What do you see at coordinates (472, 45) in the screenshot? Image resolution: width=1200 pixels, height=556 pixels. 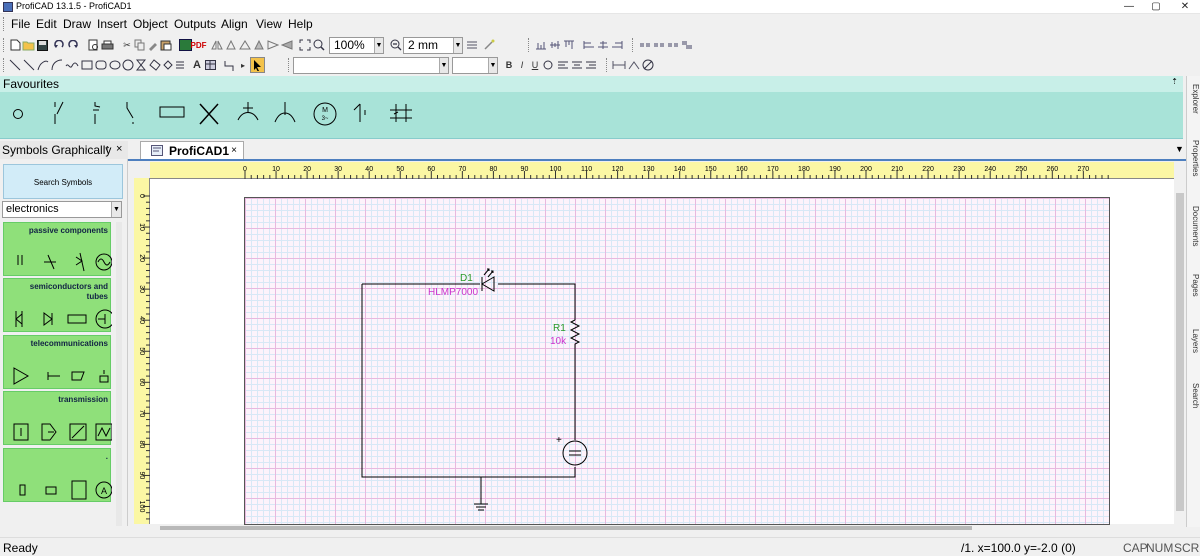 I see `grid-options-icon` at bounding box center [472, 45].